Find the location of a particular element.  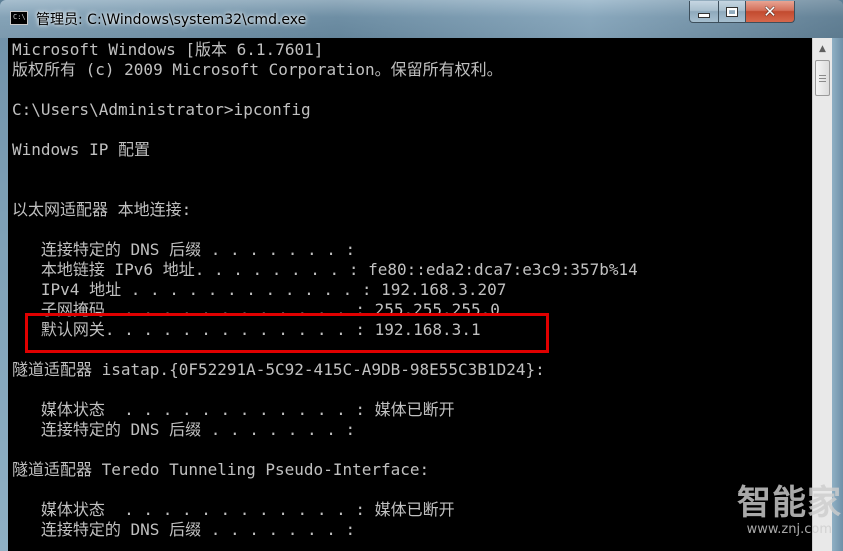

close-icon: ✕ is located at coordinates (770, 11).